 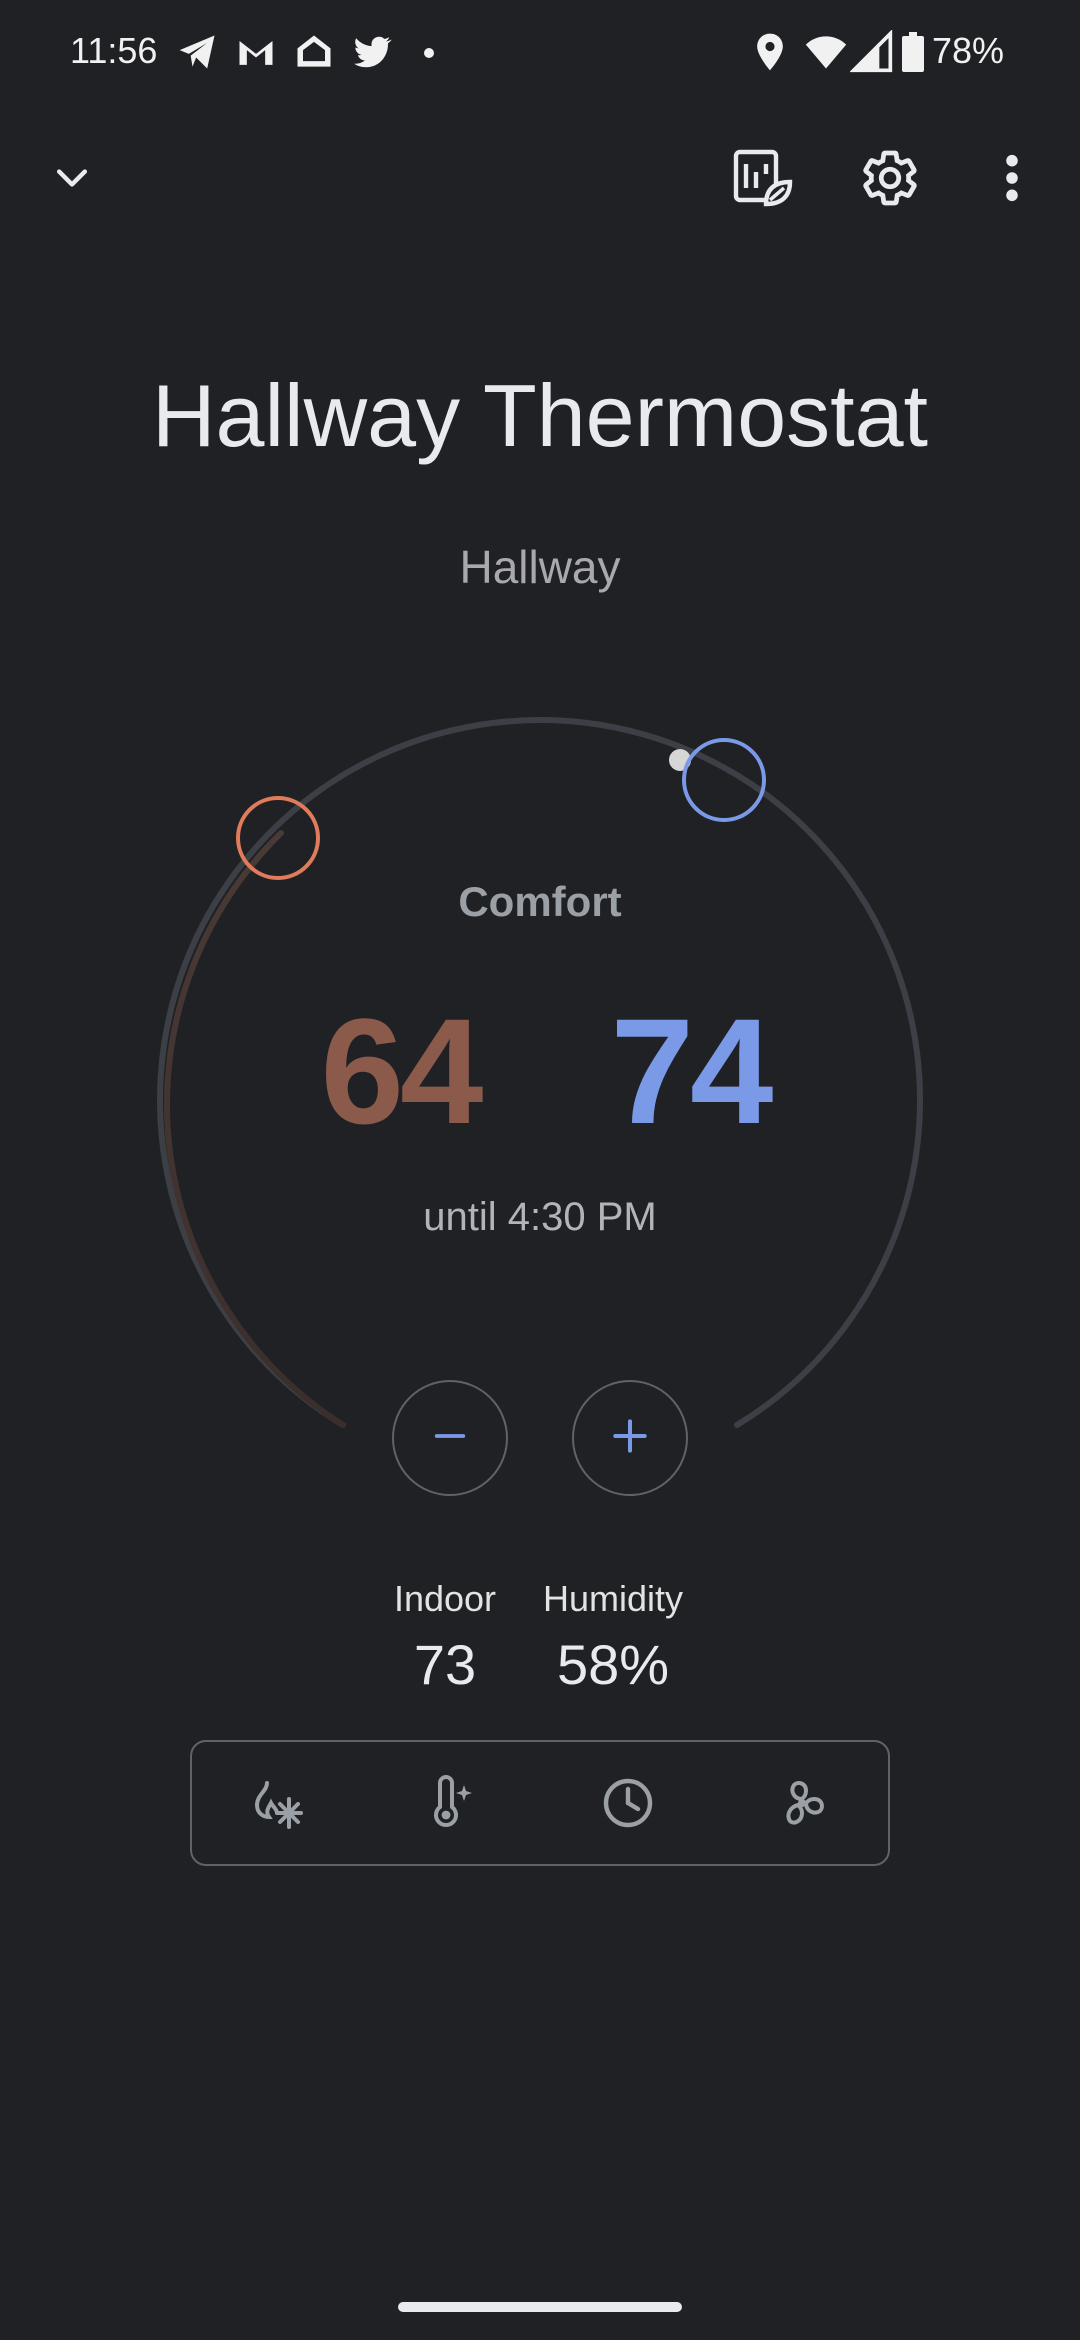 I want to click on humidity-label: Humidity, so click(x=613, y=1598).